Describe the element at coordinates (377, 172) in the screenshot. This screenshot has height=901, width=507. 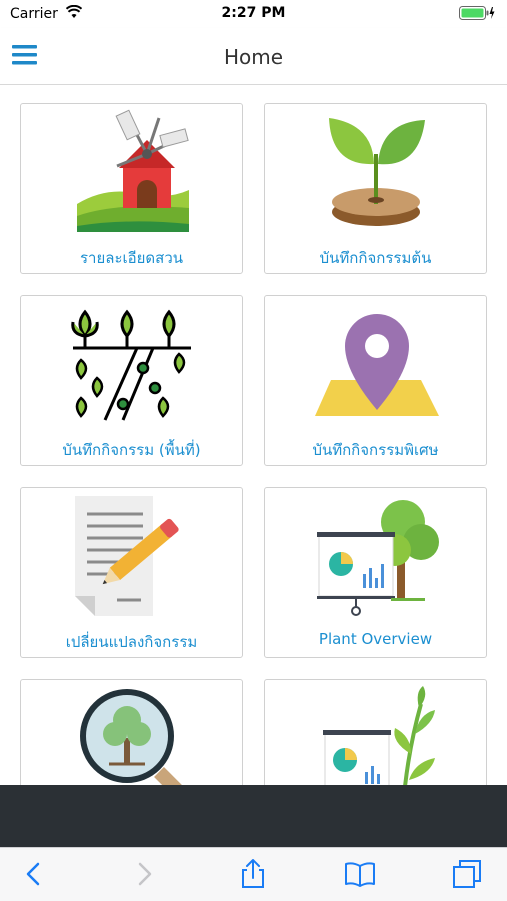
I see `sprout-icon` at that location.